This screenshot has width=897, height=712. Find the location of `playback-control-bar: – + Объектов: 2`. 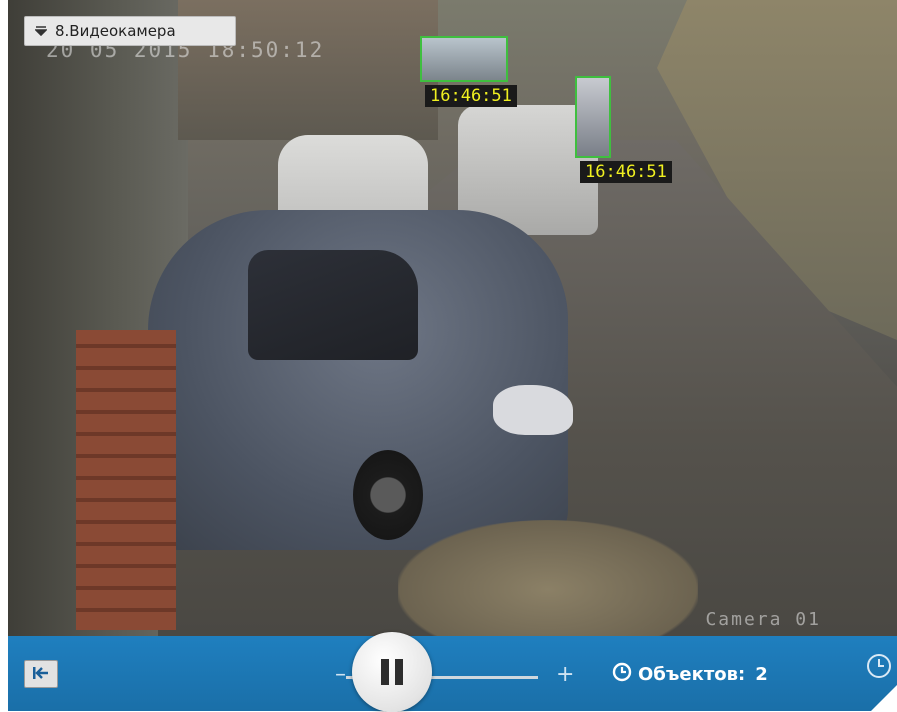

playback-control-bar: – + Объектов: 2 is located at coordinates (452, 672).